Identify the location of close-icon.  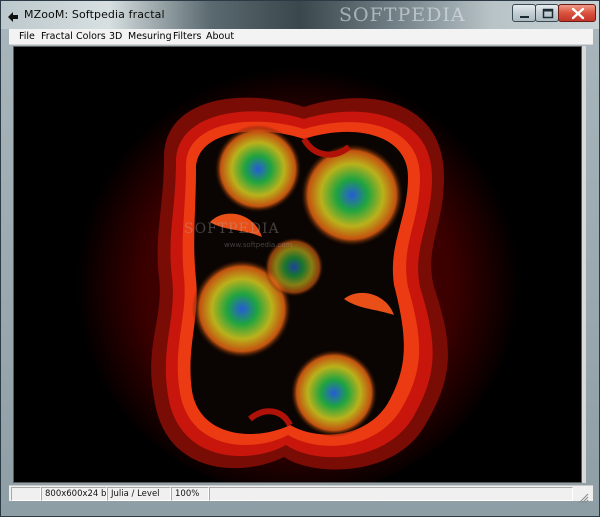
(578, 13).